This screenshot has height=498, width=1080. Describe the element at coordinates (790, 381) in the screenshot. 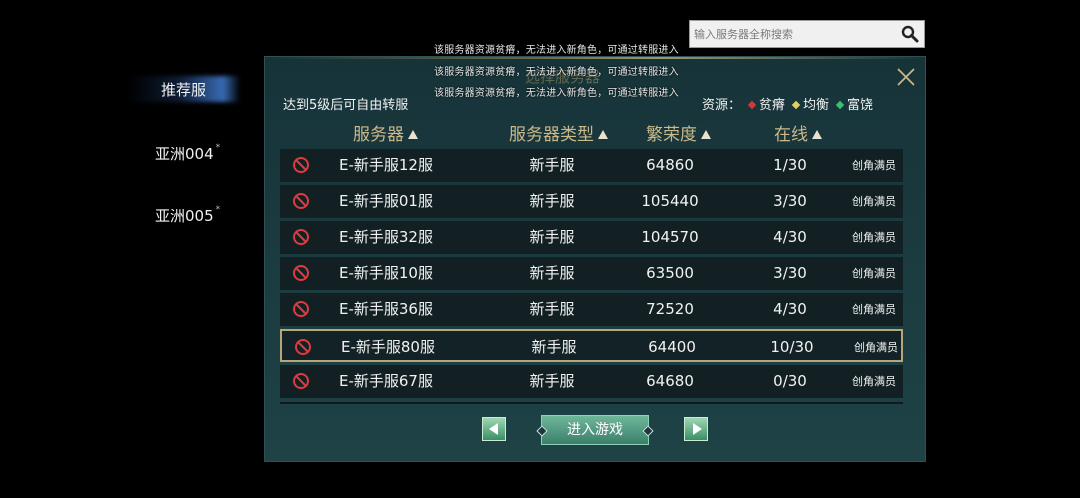

I see `server-online: 0/30` at that location.